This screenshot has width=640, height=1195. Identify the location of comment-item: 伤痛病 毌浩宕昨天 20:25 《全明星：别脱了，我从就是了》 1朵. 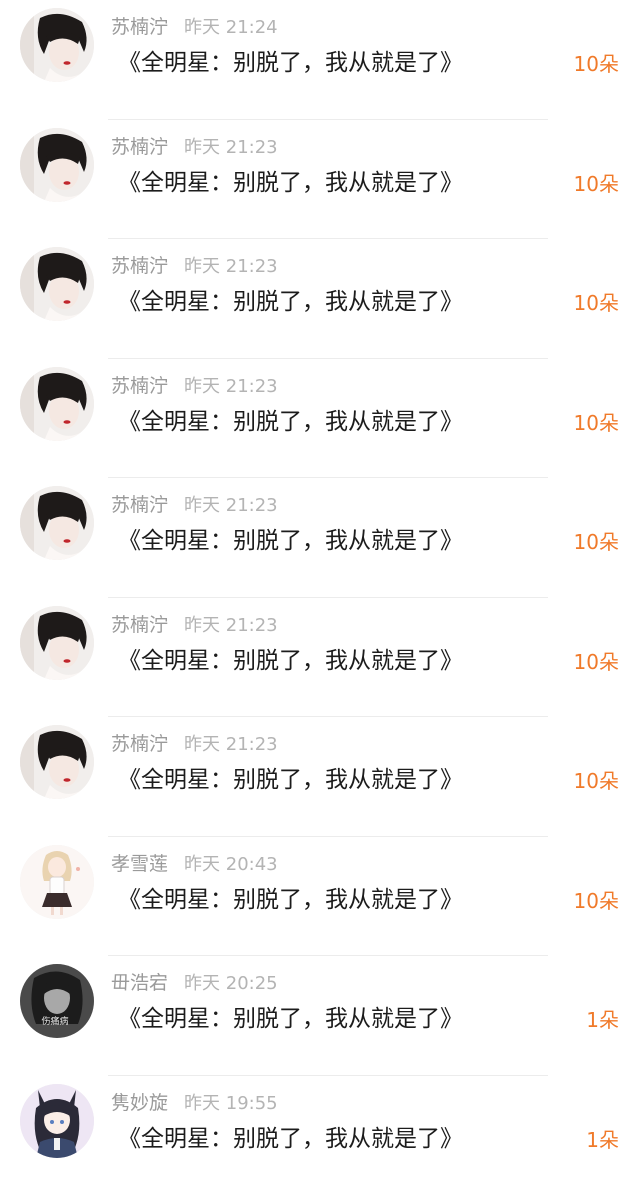
(320, 1016).